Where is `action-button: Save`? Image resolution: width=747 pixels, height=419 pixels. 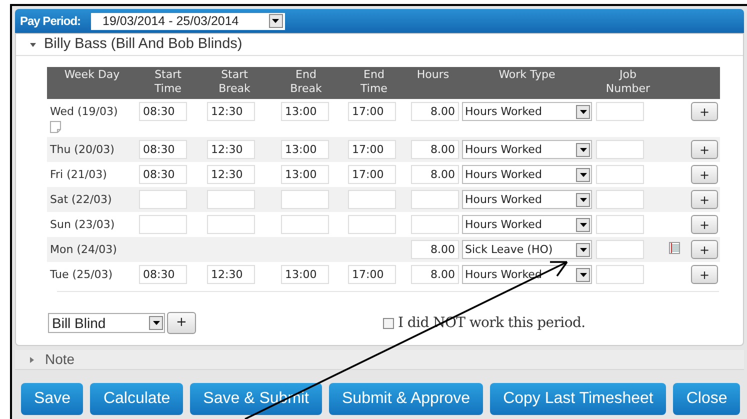 action-button: Save is located at coordinates (52, 399).